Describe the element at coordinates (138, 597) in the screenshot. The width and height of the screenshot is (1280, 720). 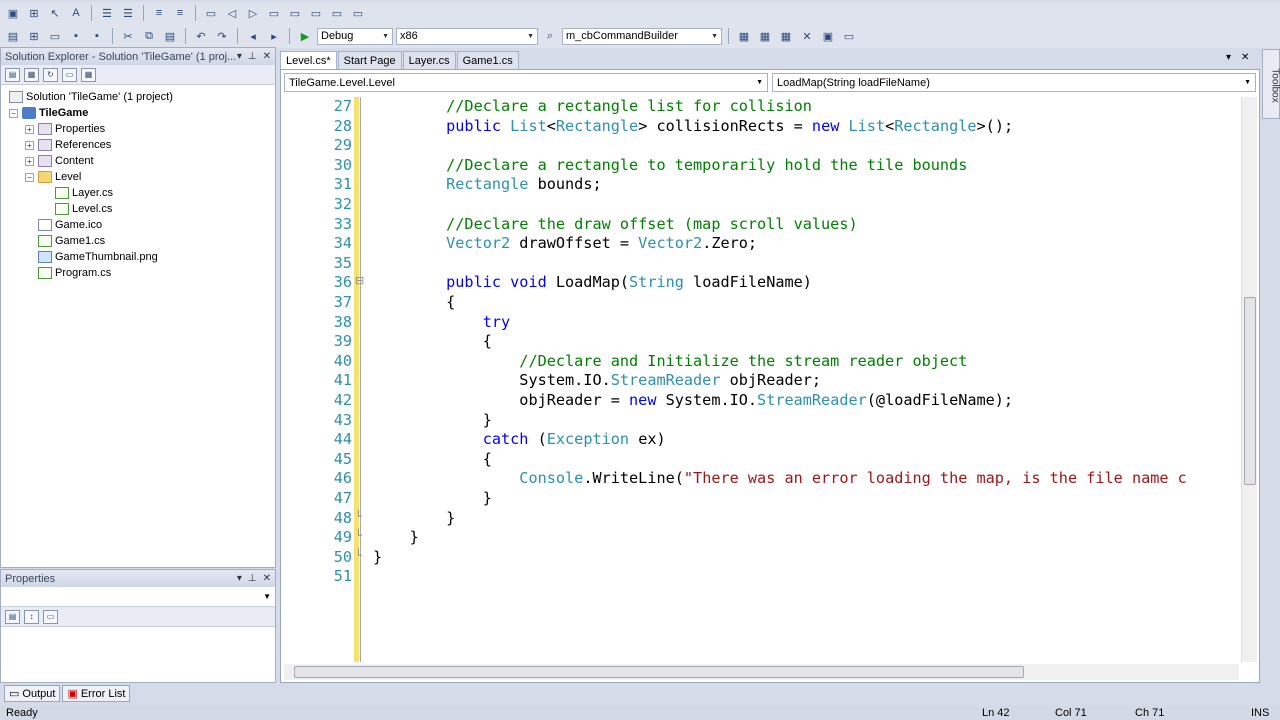
I see `properties-object-select: ▼` at that location.